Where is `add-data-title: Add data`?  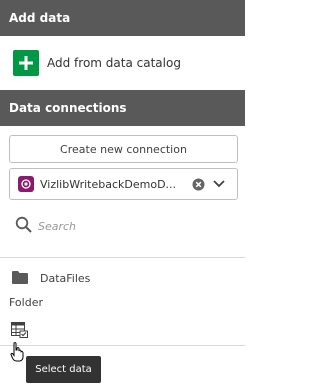
add-data-title: Add data is located at coordinates (40, 18).